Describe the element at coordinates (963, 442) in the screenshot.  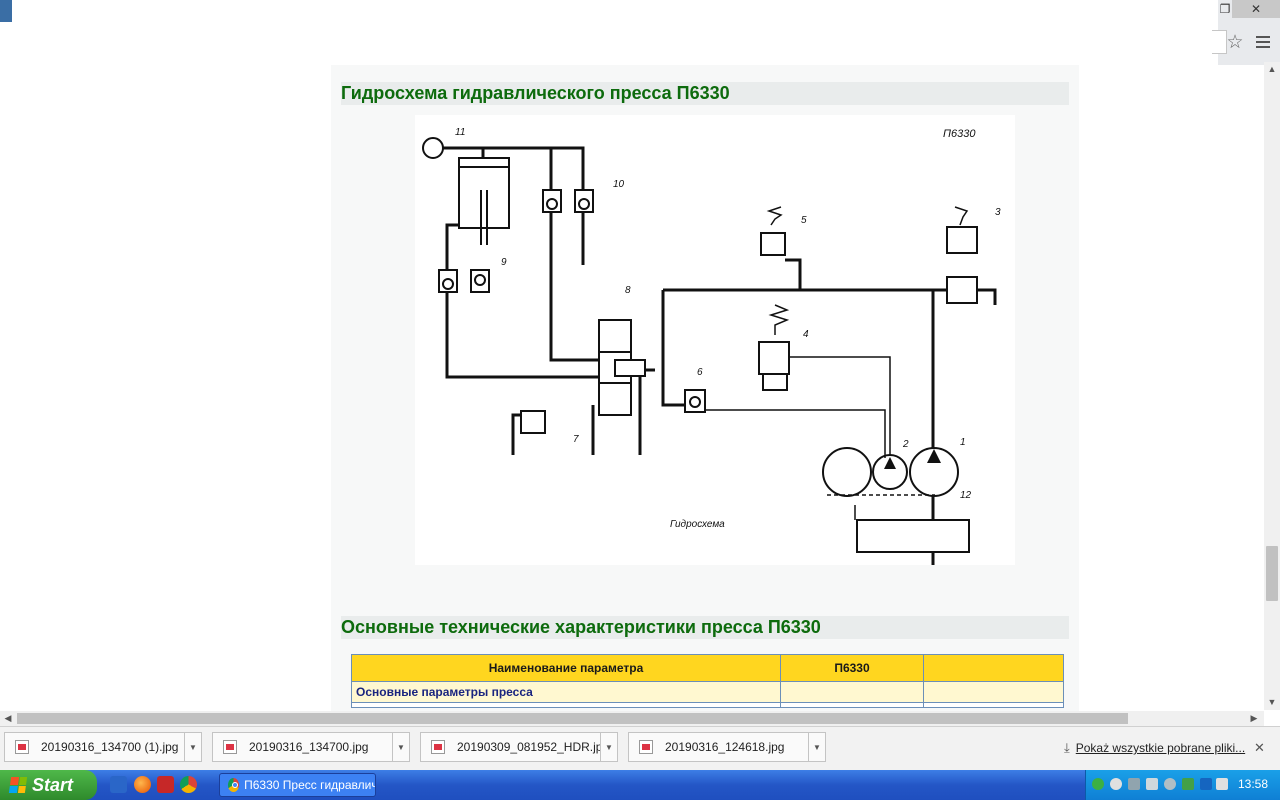
I see `scheme-label-1: 1` at that location.